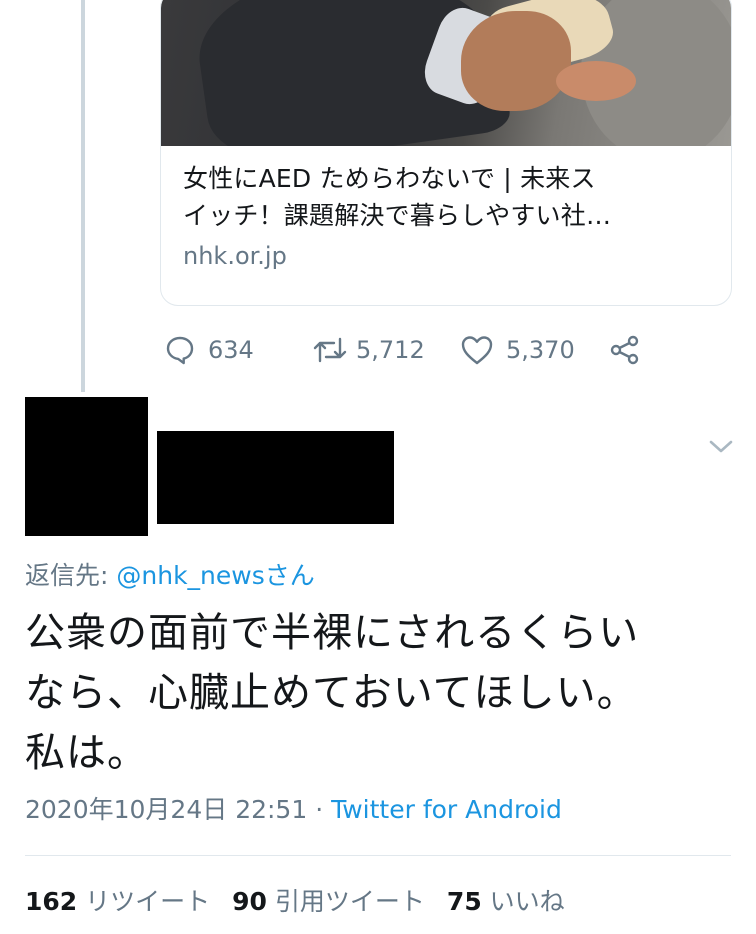 This screenshot has width=756, height=934. Describe the element at coordinates (477, 350) in the screenshot. I see `heart-icon` at that location.